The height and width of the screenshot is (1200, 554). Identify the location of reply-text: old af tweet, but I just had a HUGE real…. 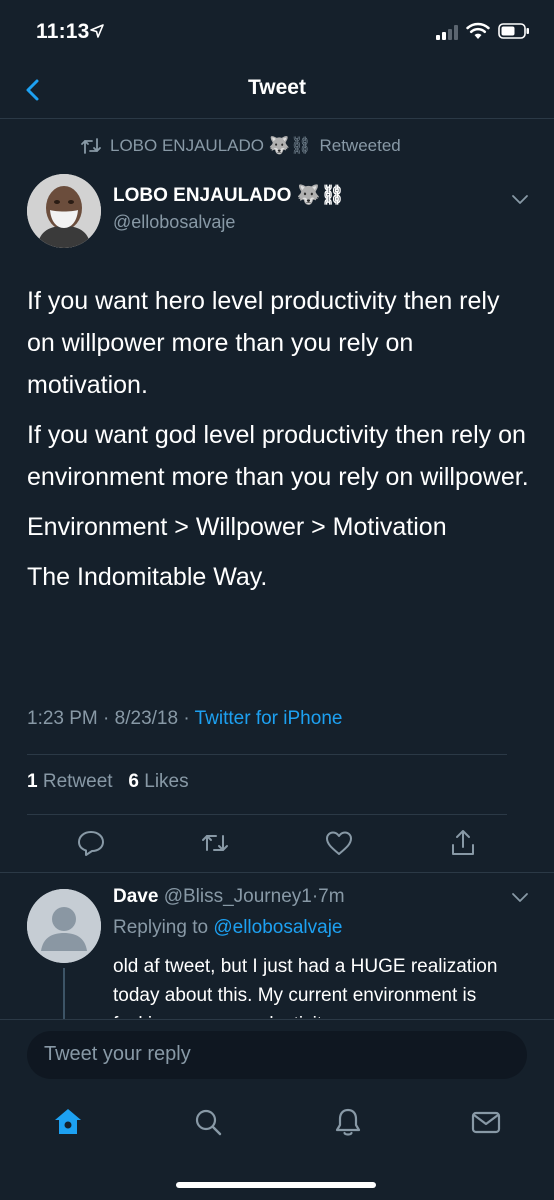
(323, 985).